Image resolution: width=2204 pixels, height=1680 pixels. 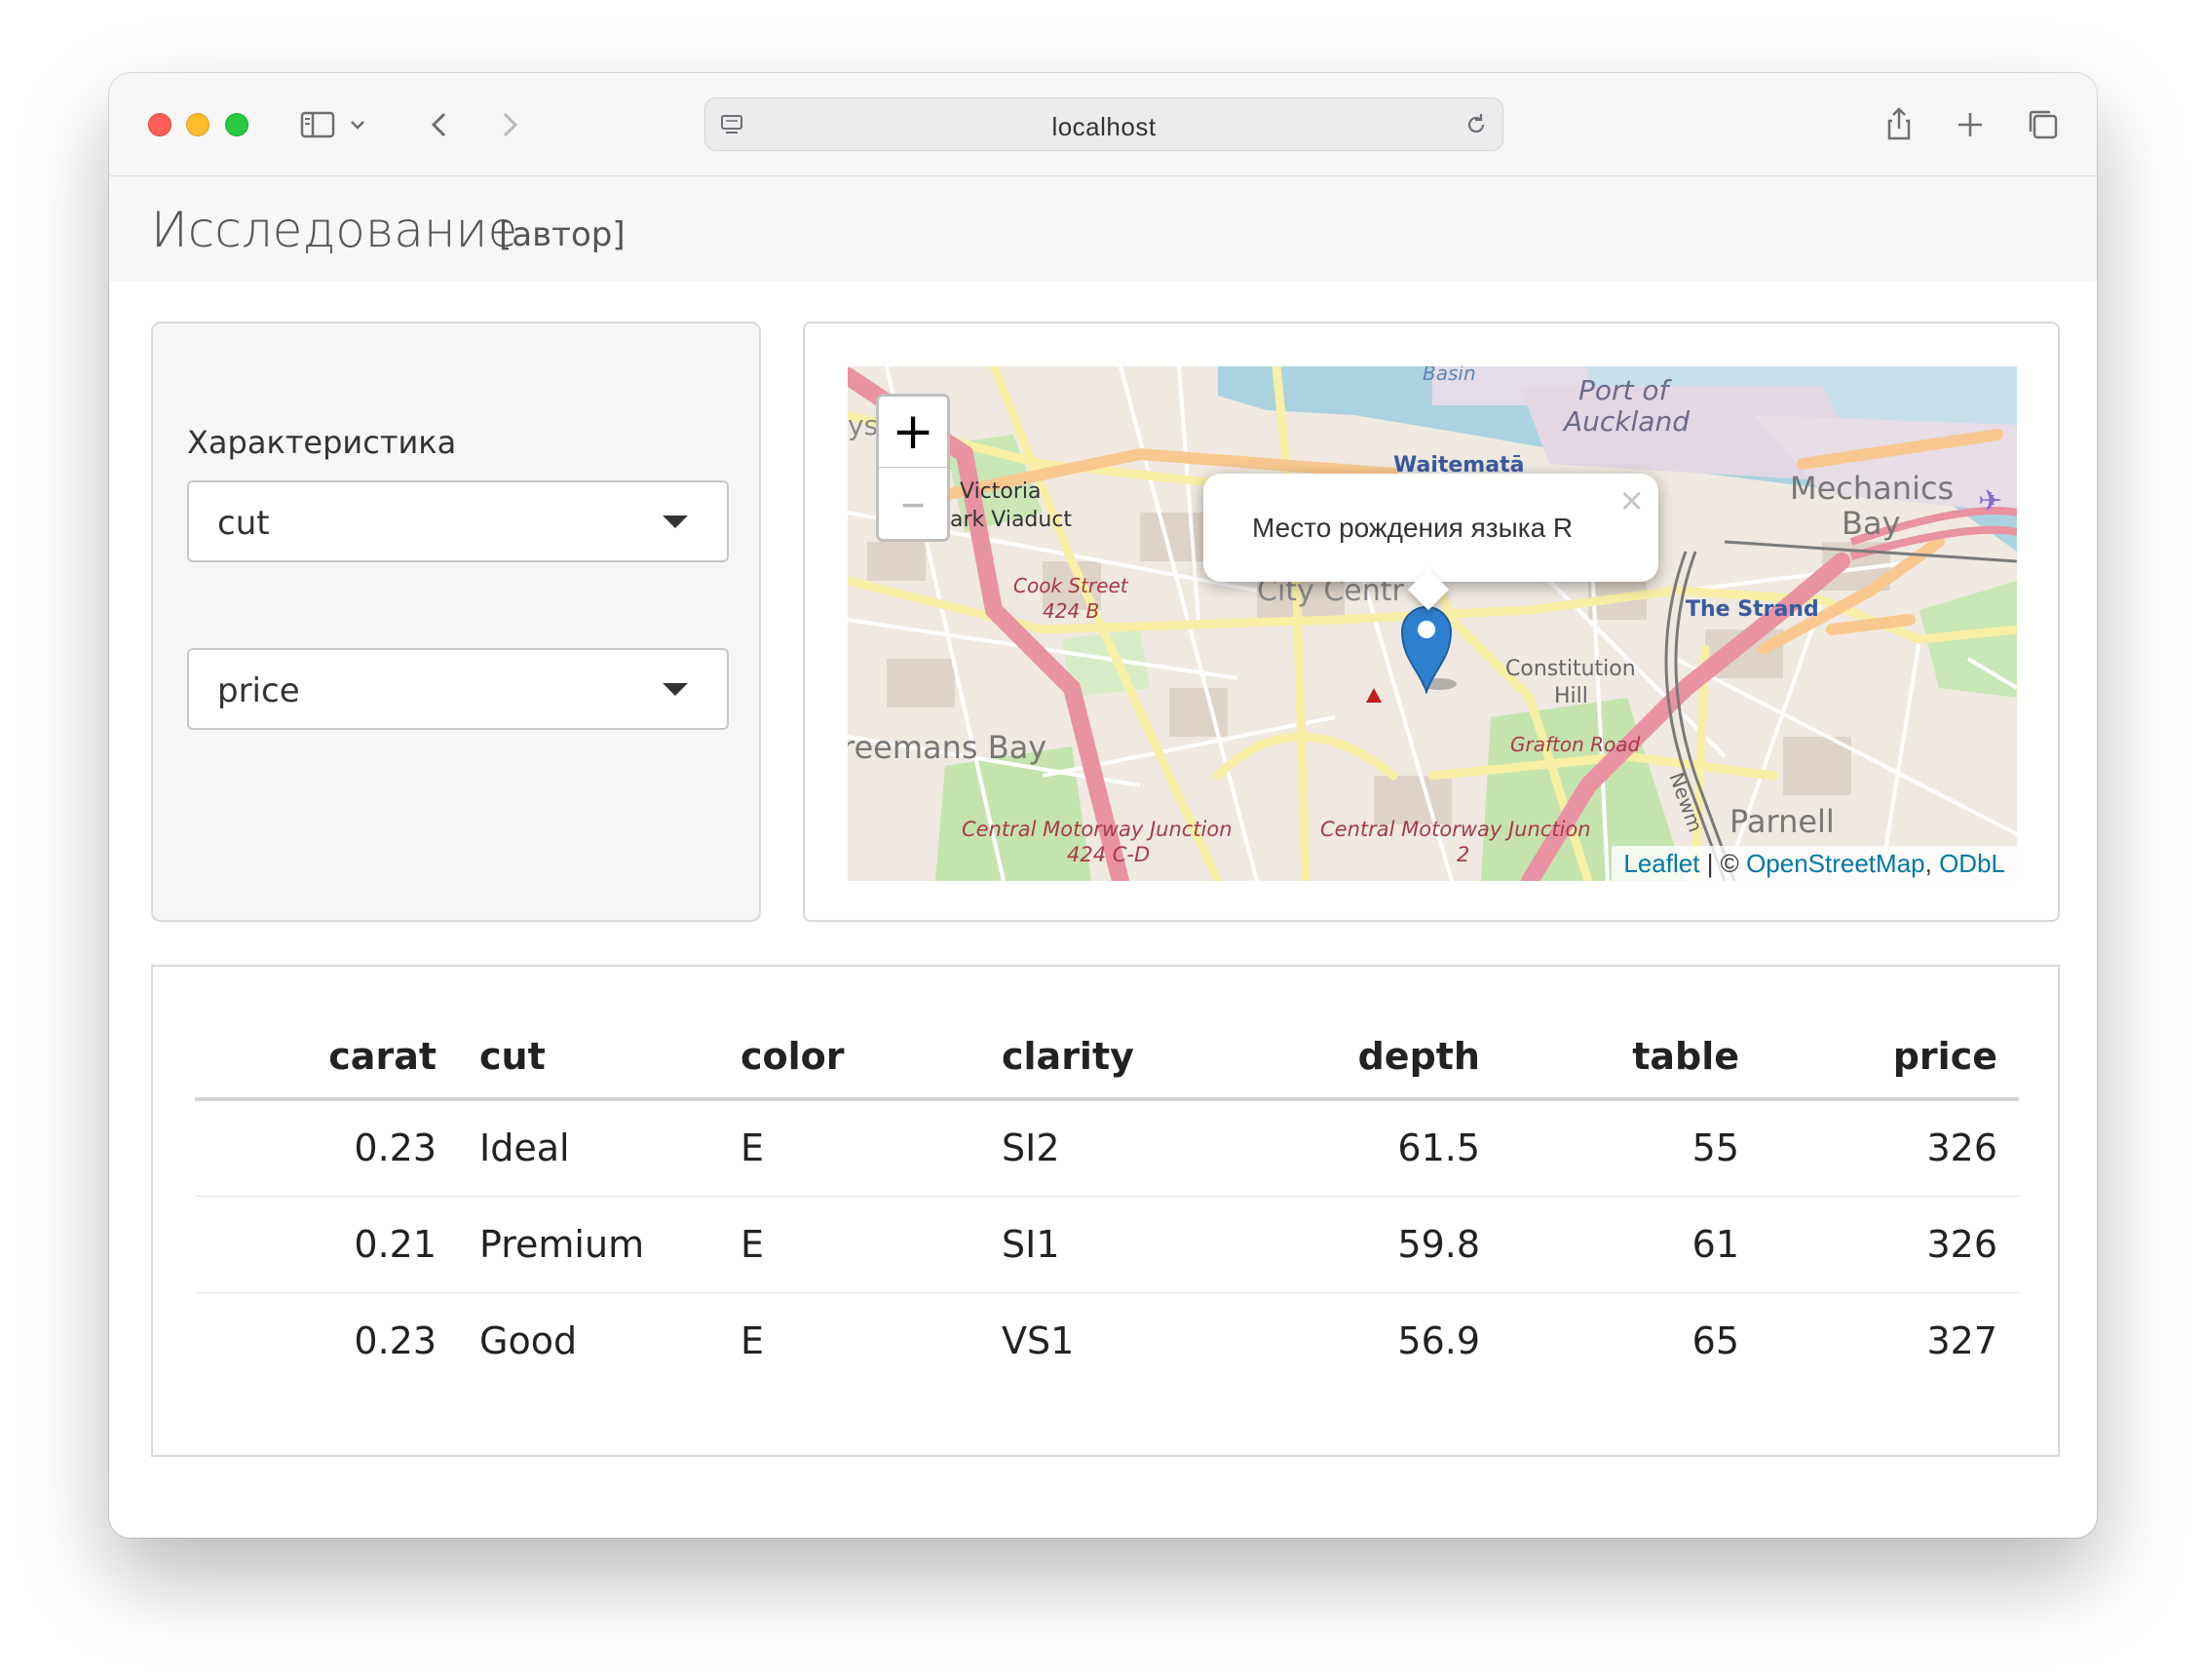 I want to click on leaflet-link: Leaflet, so click(x=1661, y=863).